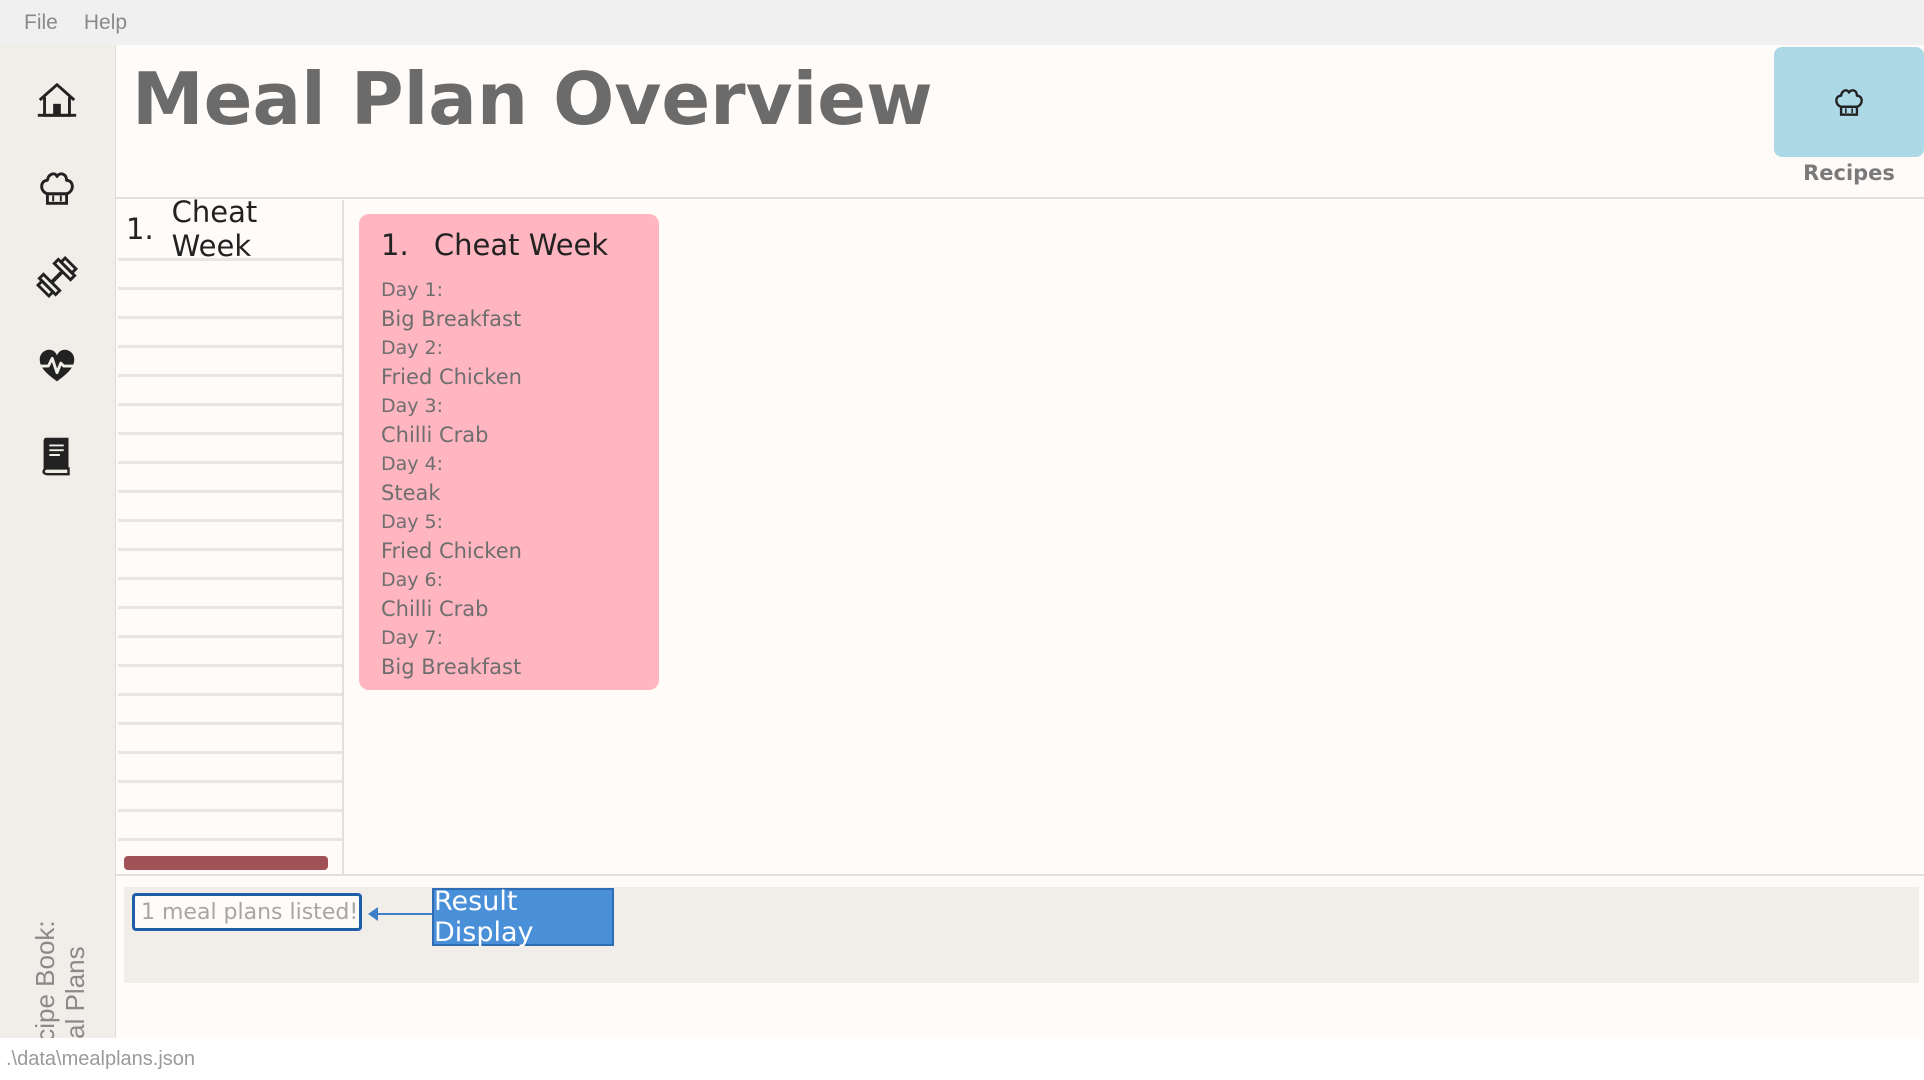 This screenshot has width=1924, height=1080. What do you see at coordinates (521, 245) in the screenshot?
I see `card-name: Cheat Week` at bounding box center [521, 245].